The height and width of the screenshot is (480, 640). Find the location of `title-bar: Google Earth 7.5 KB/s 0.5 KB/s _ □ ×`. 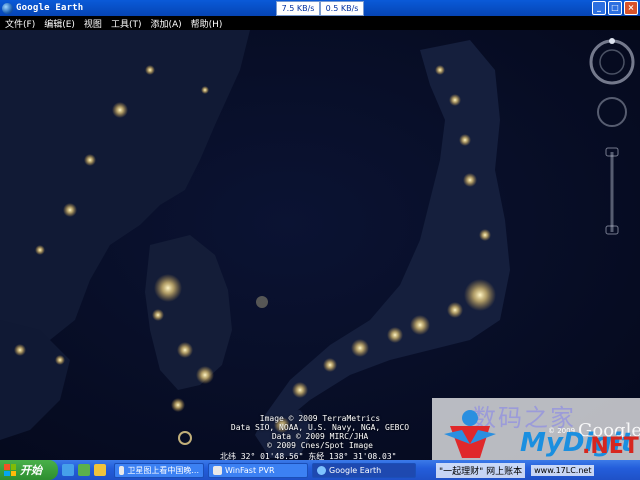

title-bar: Google Earth 7.5 KB/s 0.5 KB/s _ □ × is located at coordinates (320, 8).